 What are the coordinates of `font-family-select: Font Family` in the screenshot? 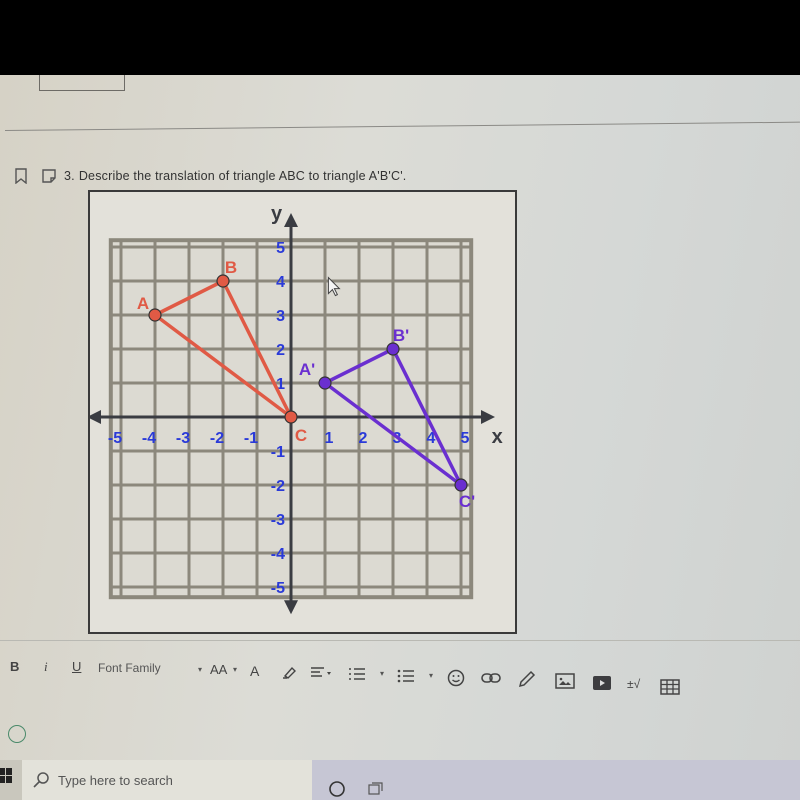 It's located at (129, 668).